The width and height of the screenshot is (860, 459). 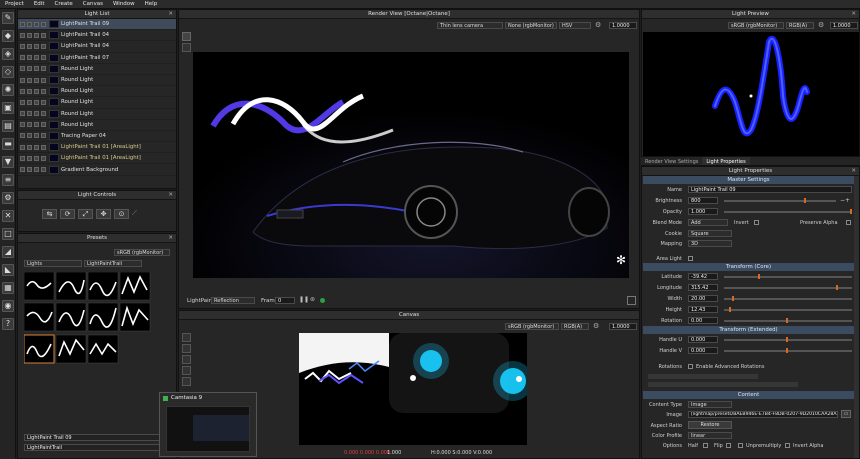 What do you see at coordinates (748, 267) in the screenshot?
I see `transform-core-section: Transform (Core)` at bounding box center [748, 267].